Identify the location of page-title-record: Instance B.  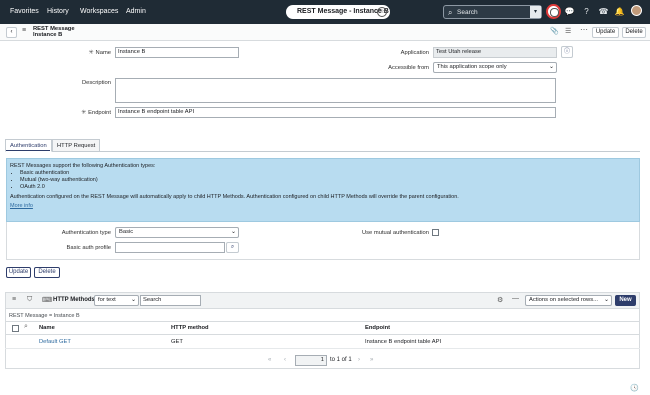
(48, 35).